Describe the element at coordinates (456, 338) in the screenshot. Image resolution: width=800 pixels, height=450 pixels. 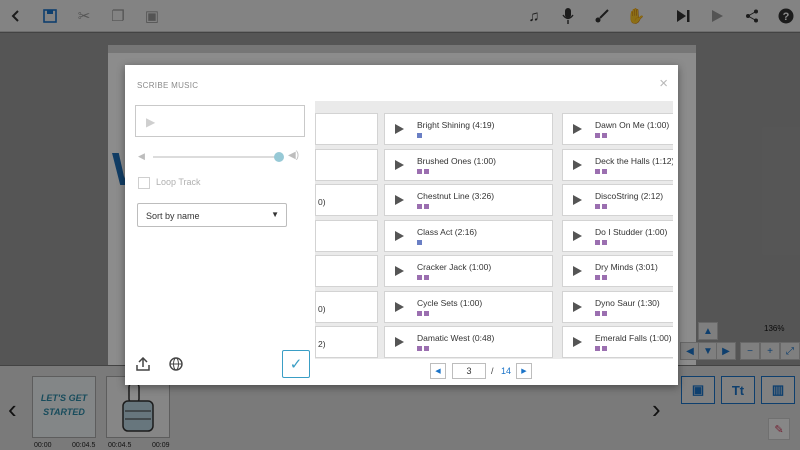
I see `track-name: Damatic West (0:48)` at that location.